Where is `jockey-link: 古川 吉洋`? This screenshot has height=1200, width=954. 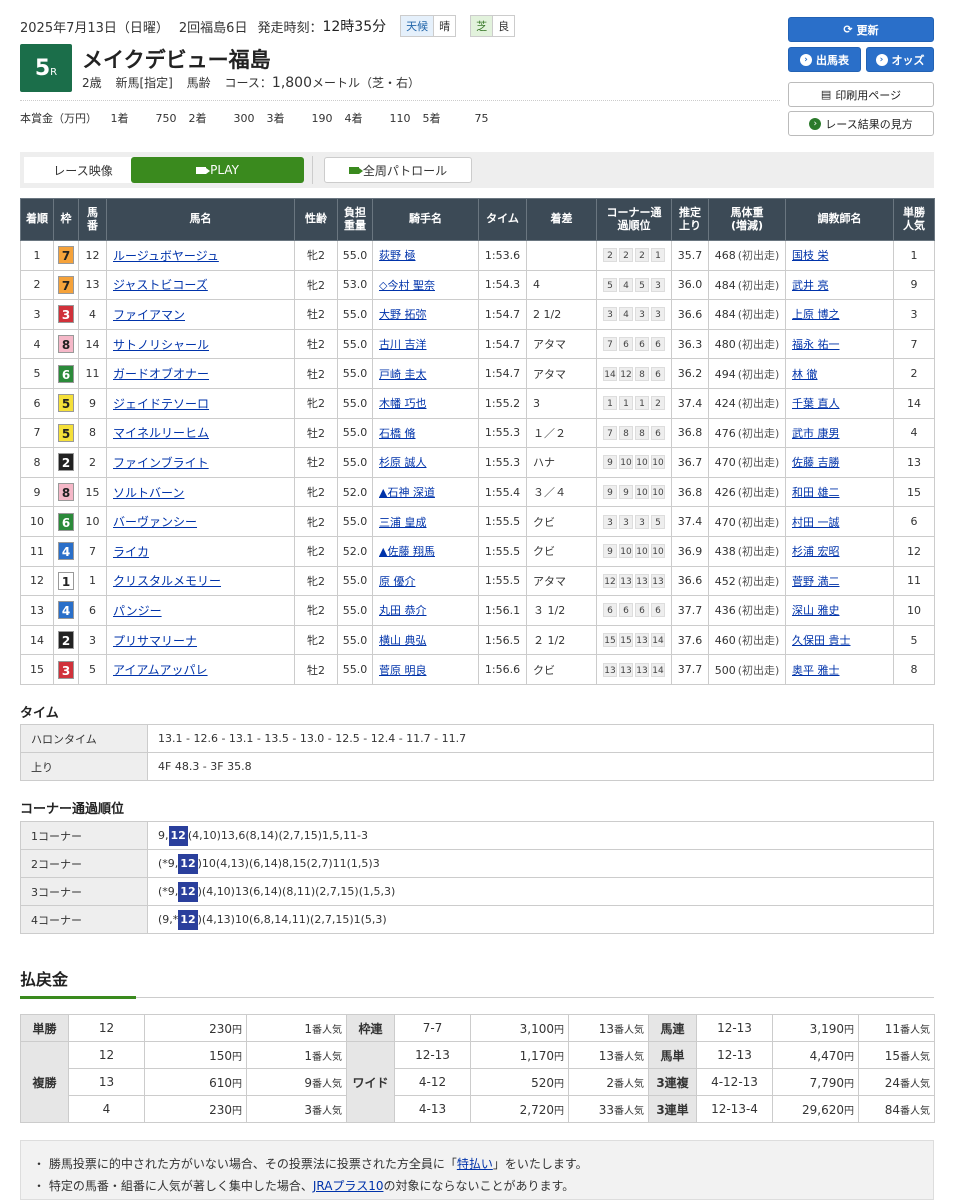
jockey-link: 古川 吉洋 is located at coordinates (403, 344).